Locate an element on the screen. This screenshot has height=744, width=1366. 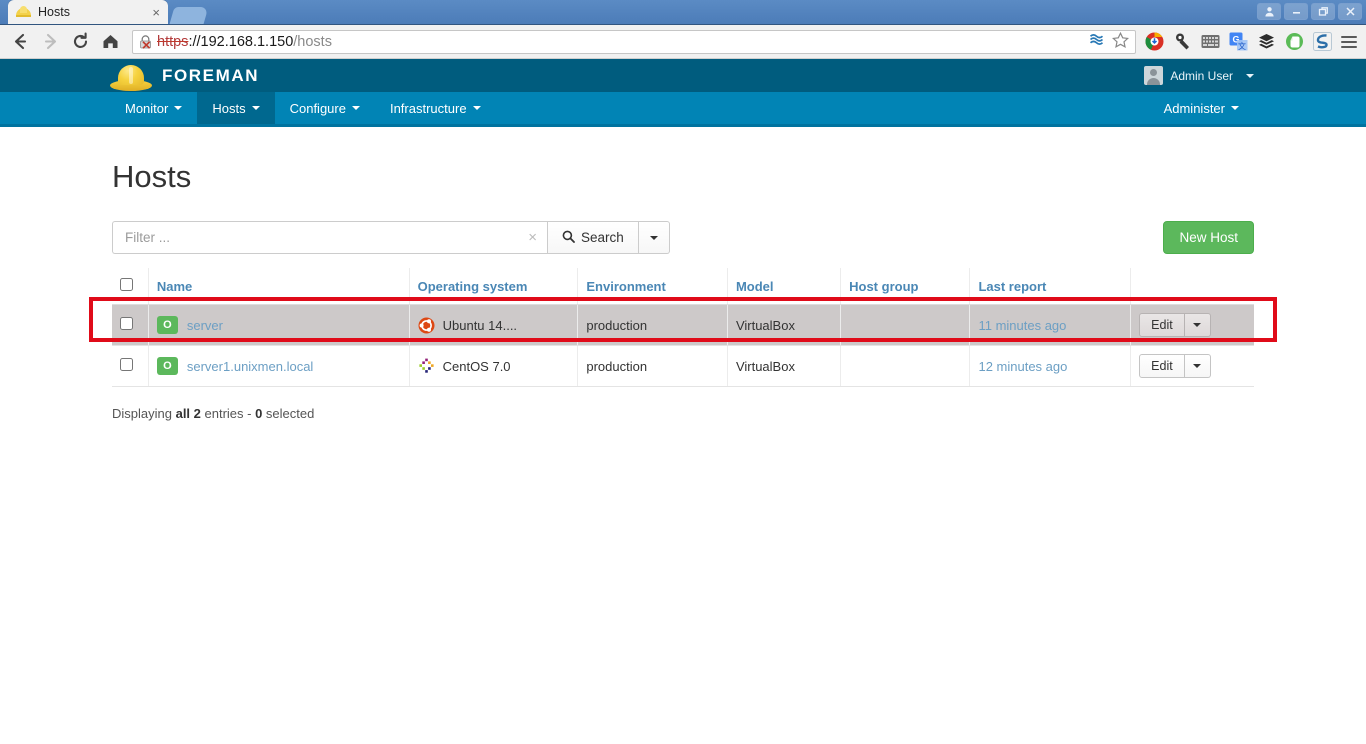
filter-box: × is located at coordinates (329, 237).